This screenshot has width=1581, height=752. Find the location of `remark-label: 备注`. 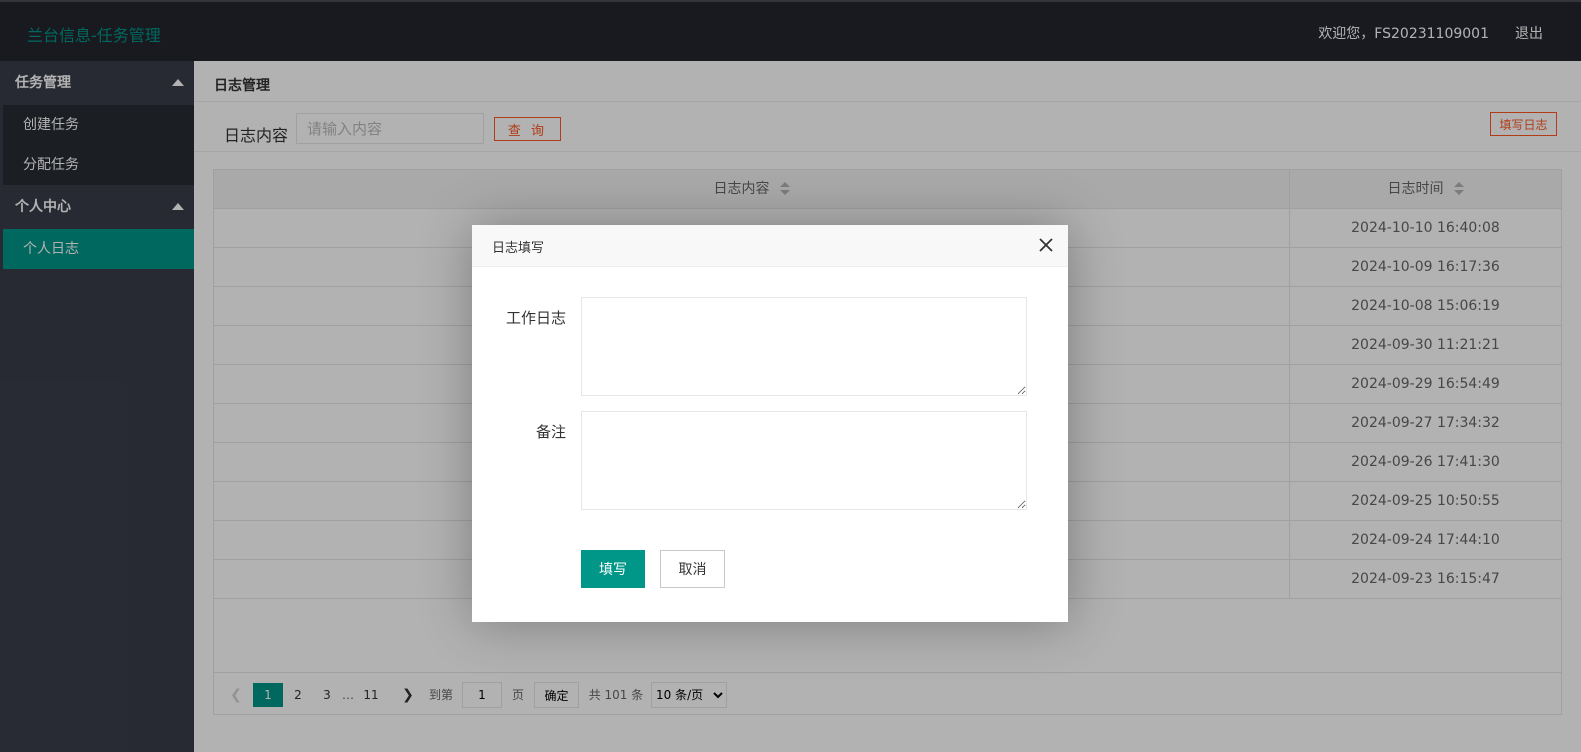

remark-label: 备注 is located at coordinates (550, 432).